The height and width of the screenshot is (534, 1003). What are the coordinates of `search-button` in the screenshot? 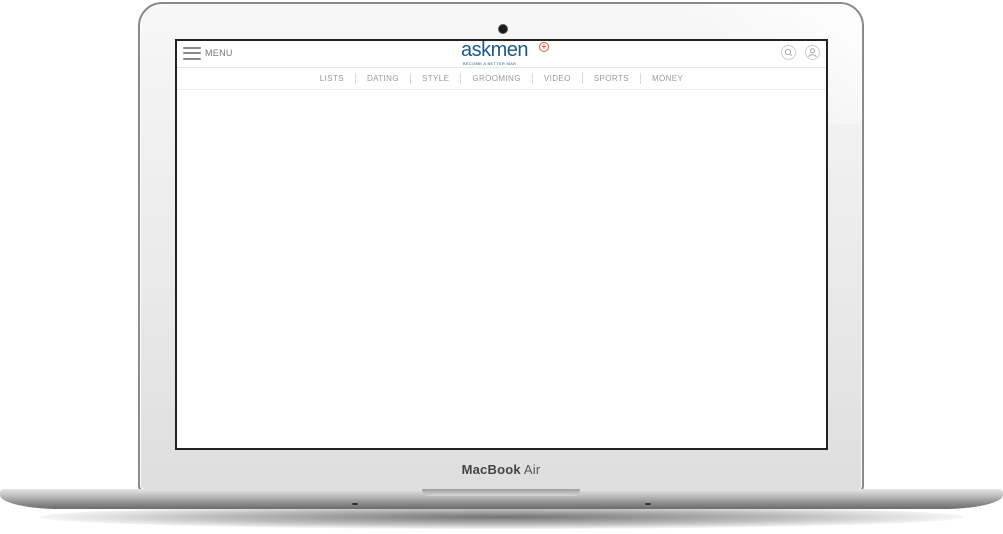 It's located at (788, 52).